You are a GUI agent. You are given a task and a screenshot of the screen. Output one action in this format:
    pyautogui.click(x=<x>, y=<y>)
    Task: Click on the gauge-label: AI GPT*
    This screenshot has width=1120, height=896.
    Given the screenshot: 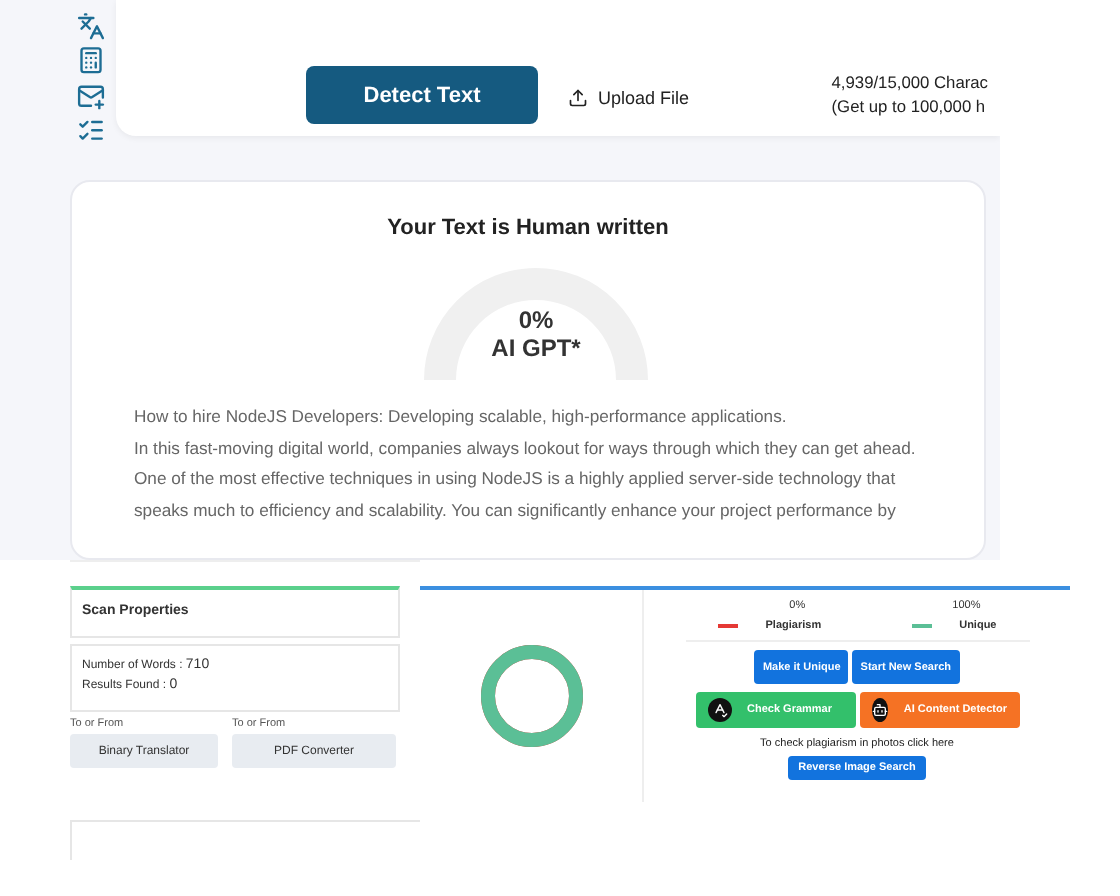 What is the action you would take?
    pyautogui.click(x=536, y=348)
    